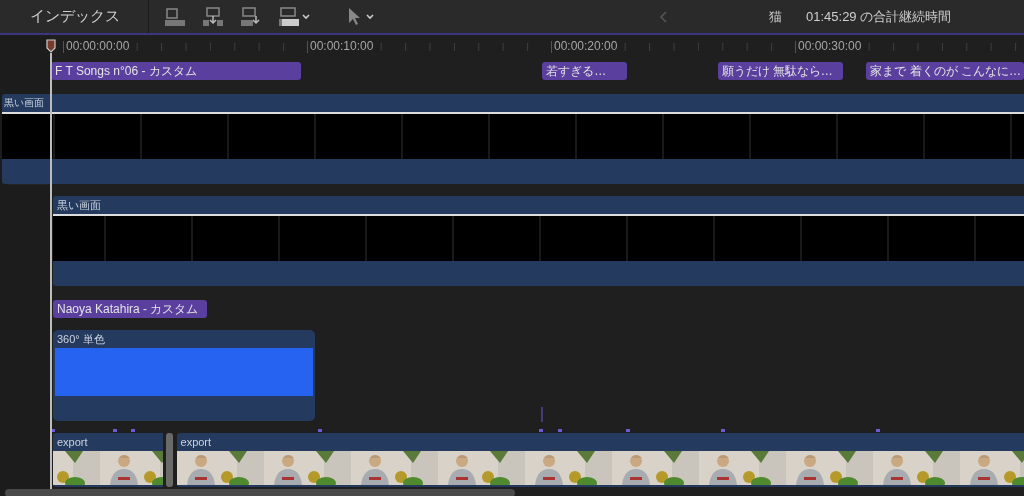 This screenshot has height=496, width=1024. What do you see at coordinates (81, 339) in the screenshot?
I see `clip-label: 360° 単色` at bounding box center [81, 339].